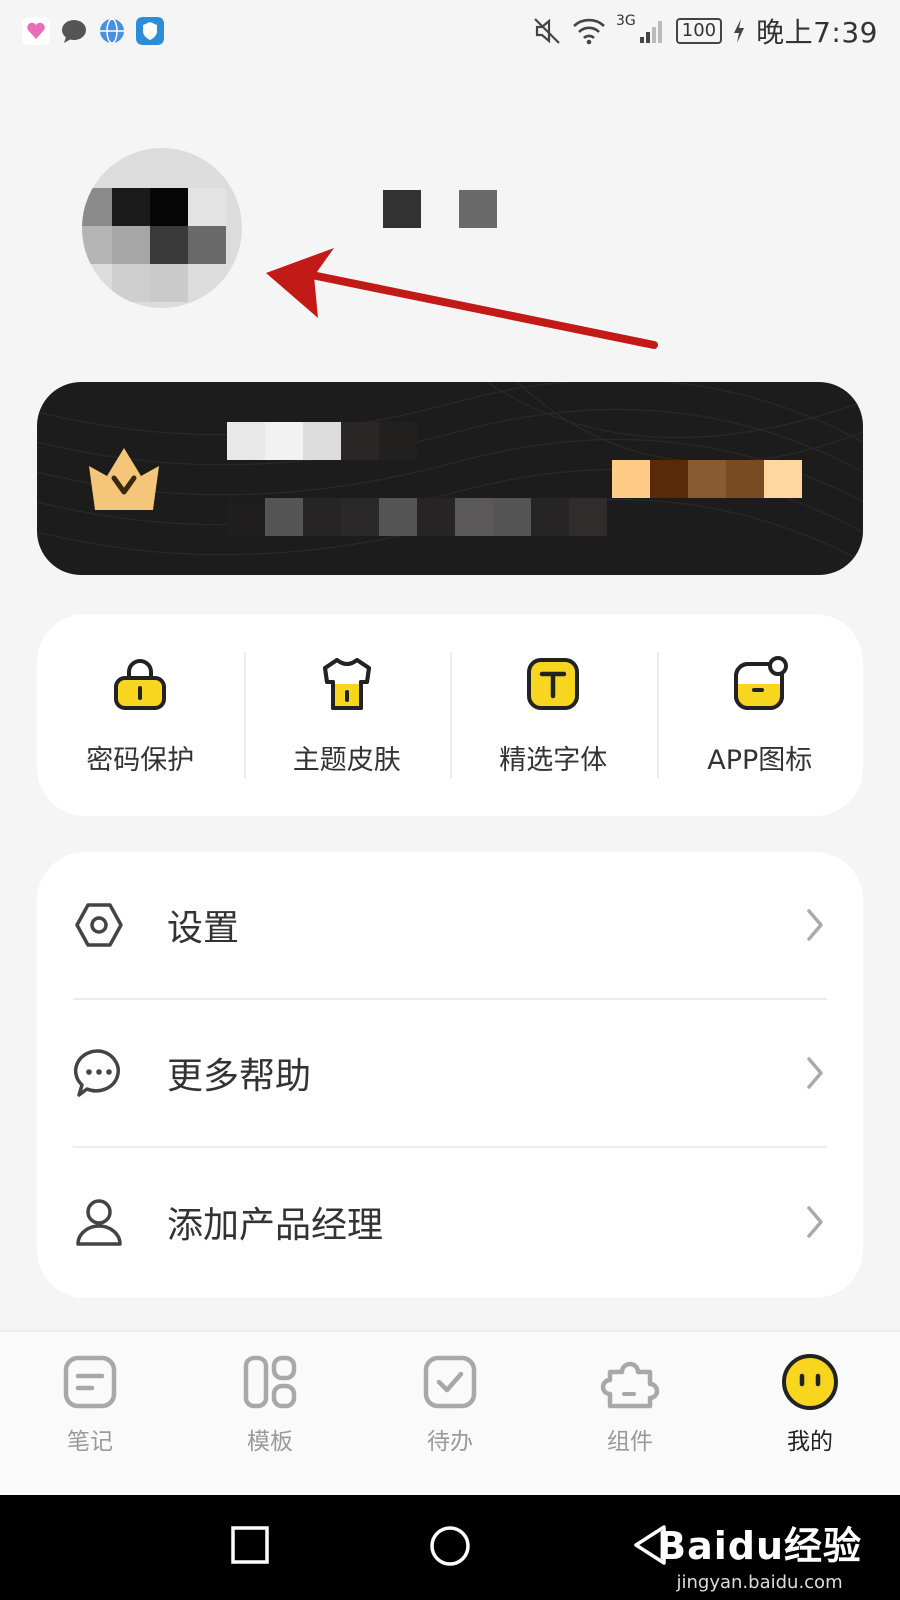 The width and height of the screenshot is (900, 1600). What do you see at coordinates (462, 298) in the screenshot?
I see `red-arrow-annotation` at bounding box center [462, 298].